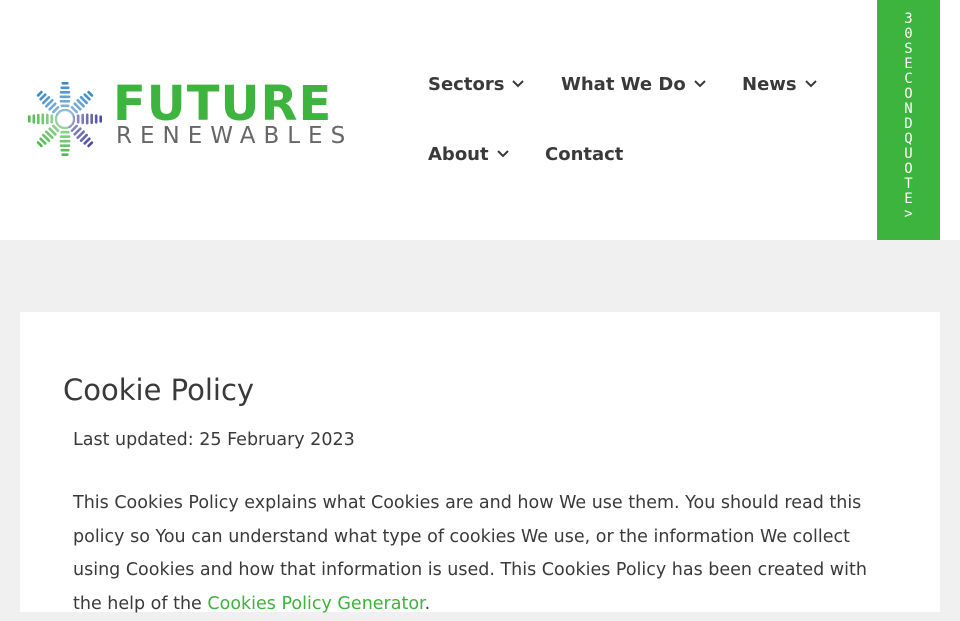  What do you see at coordinates (235, 136) in the screenshot?
I see `logo-tagline: RENEWABLES` at bounding box center [235, 136].